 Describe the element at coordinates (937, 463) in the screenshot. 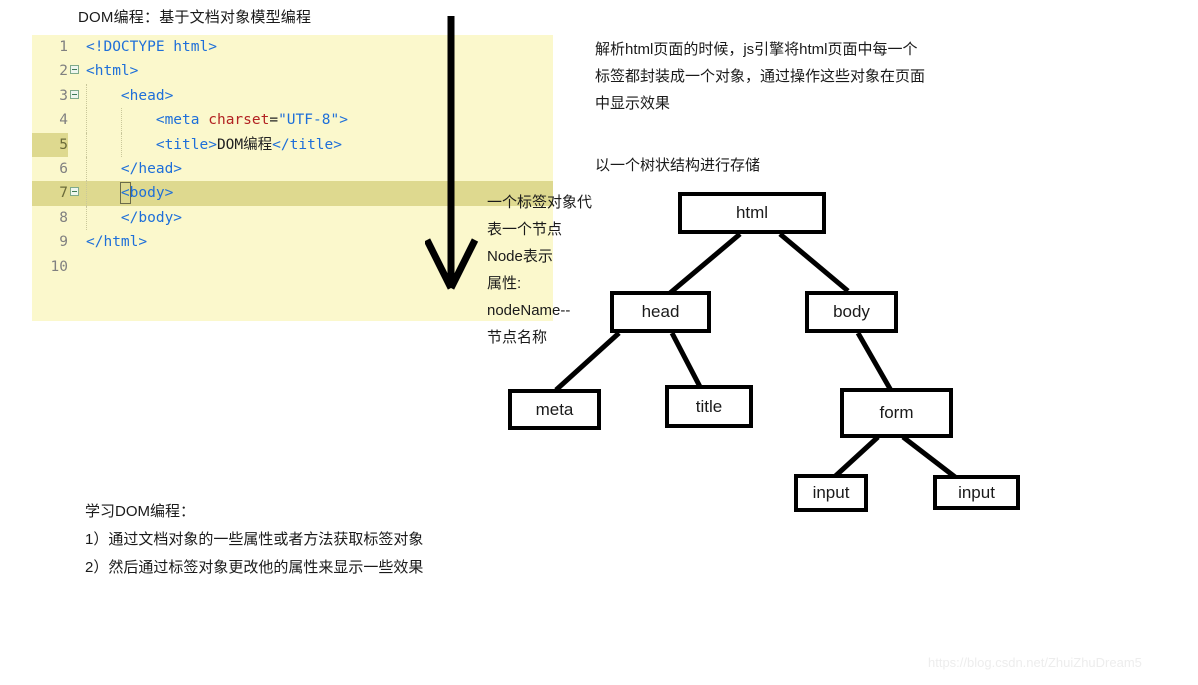

I see `tree-edge-form-input2` at that location.